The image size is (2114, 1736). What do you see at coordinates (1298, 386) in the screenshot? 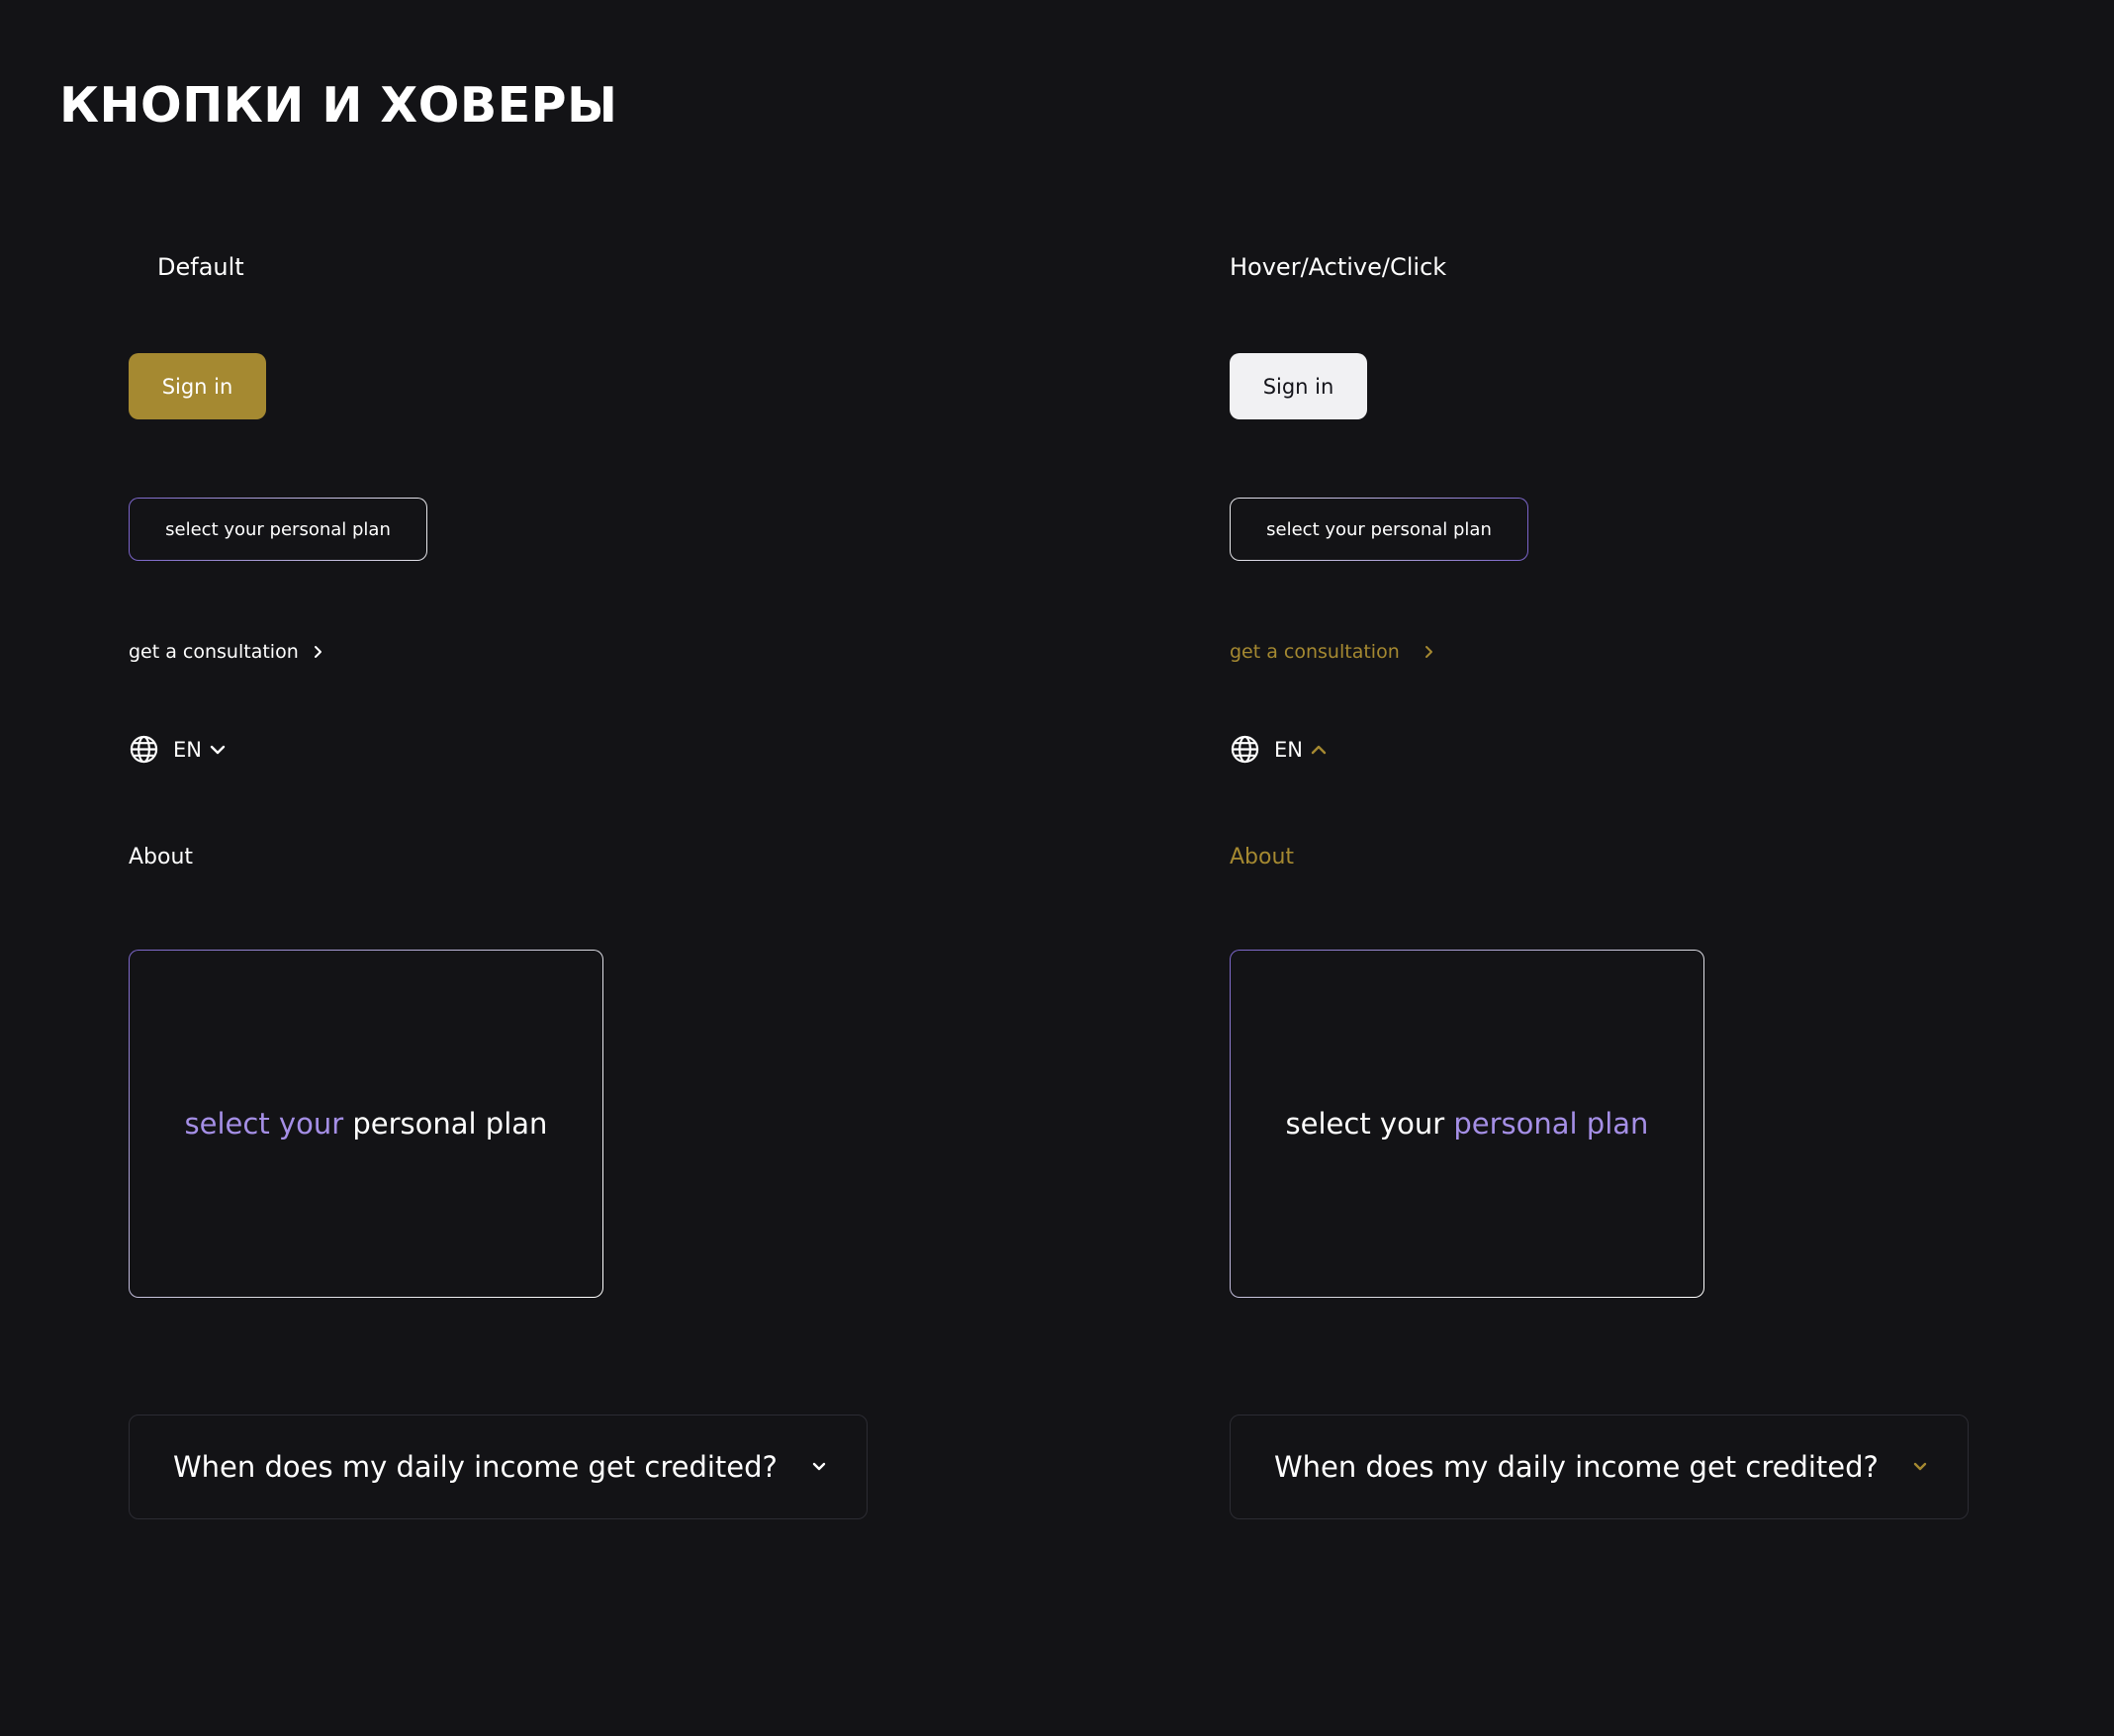
I see `sign-in-button-hover: Sign in` at bounding box center [1298, 386].